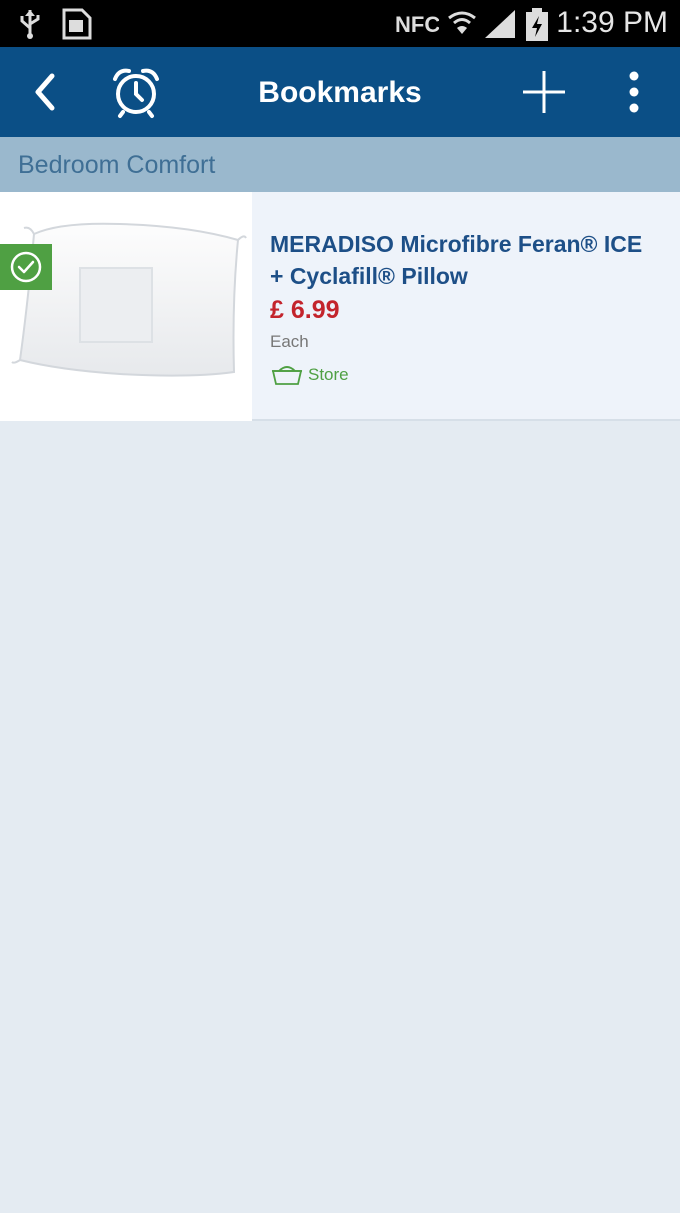 This screenshot has width=680, height=1213. Describe the element at coordinates (129, 299) in the screenshot. I see `pillow-image` at that location.